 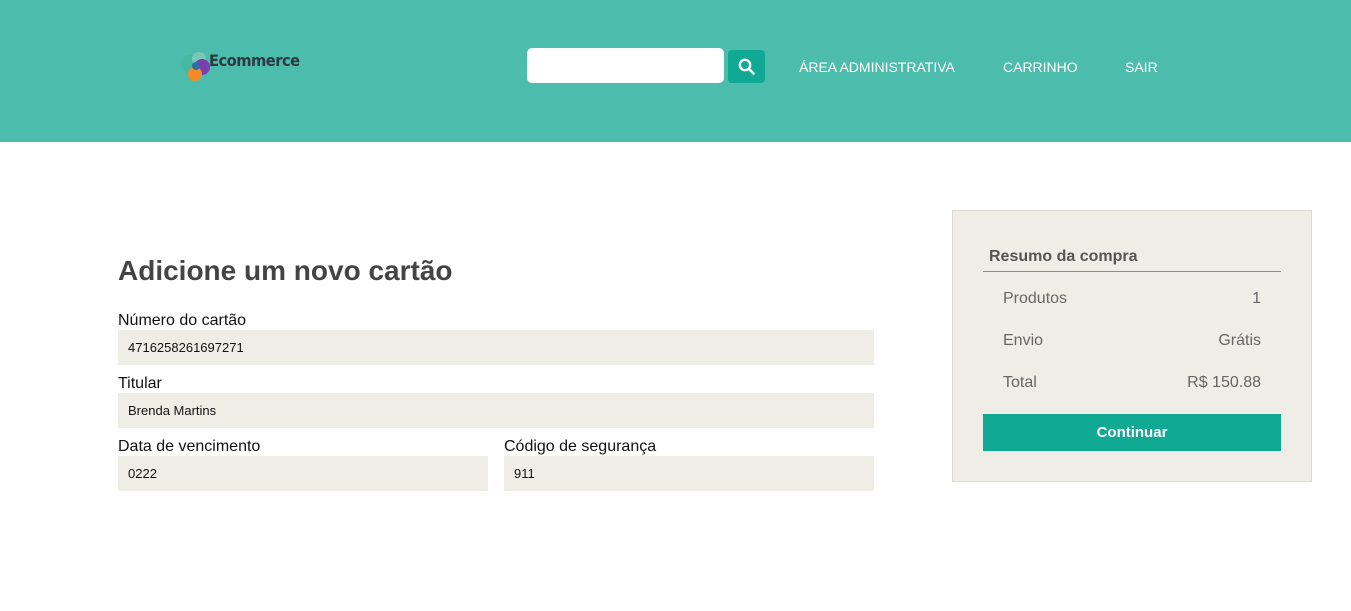 I want to click on shipping-label: Envio, so click(x=1023, y=340).